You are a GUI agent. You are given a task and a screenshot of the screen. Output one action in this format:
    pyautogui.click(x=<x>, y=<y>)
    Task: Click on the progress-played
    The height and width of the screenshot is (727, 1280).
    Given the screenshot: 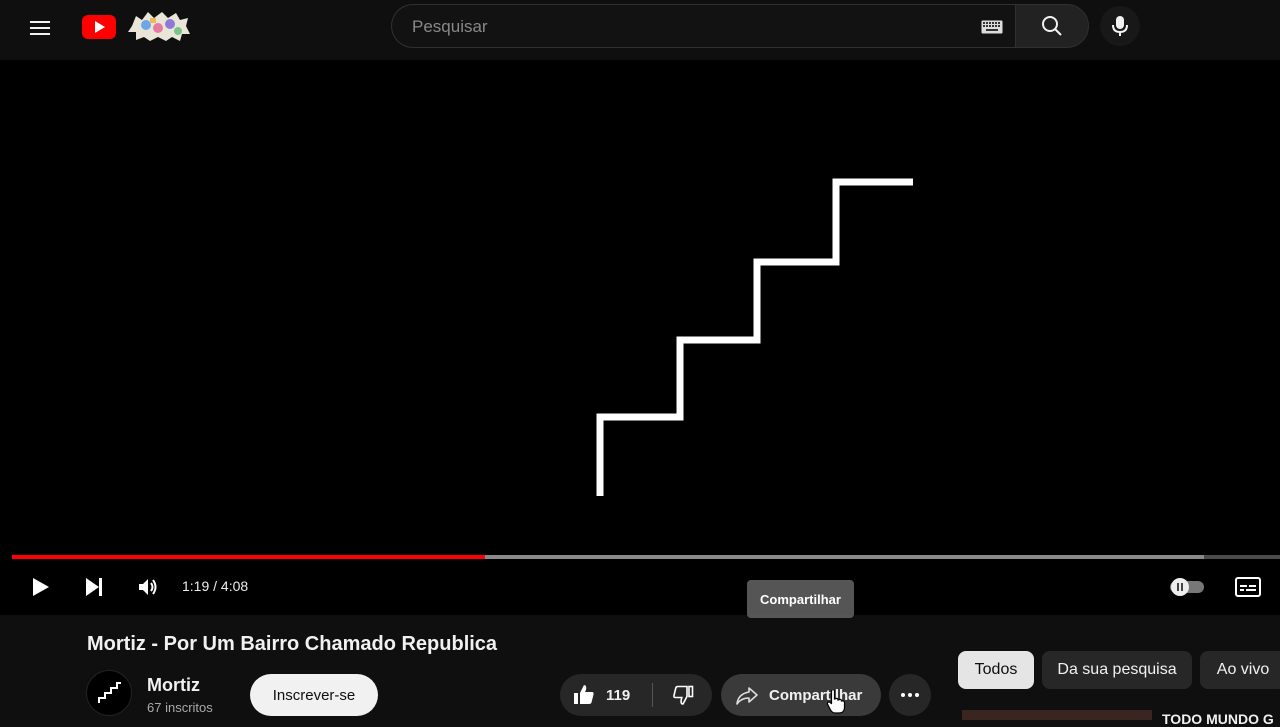 What is the action you would take?
    pyautogui.click(x=248, y=557)
    